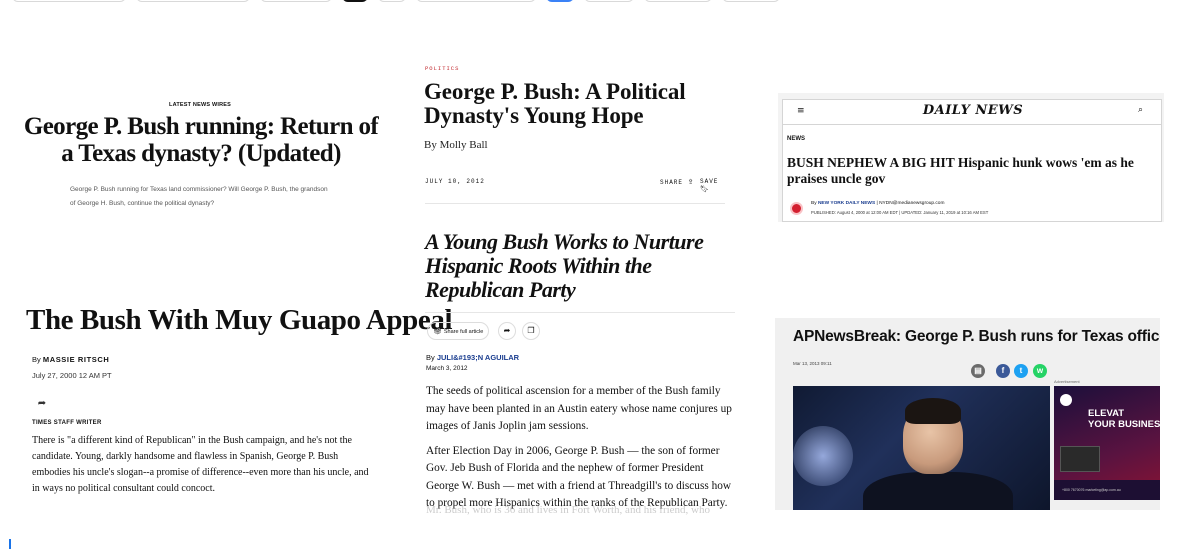 This screenshot has height=549, width=1200. What do you see at coordinates (10, 544) in the screenshot?
I see `scroll-indicator` at bounding box center [10, 544].